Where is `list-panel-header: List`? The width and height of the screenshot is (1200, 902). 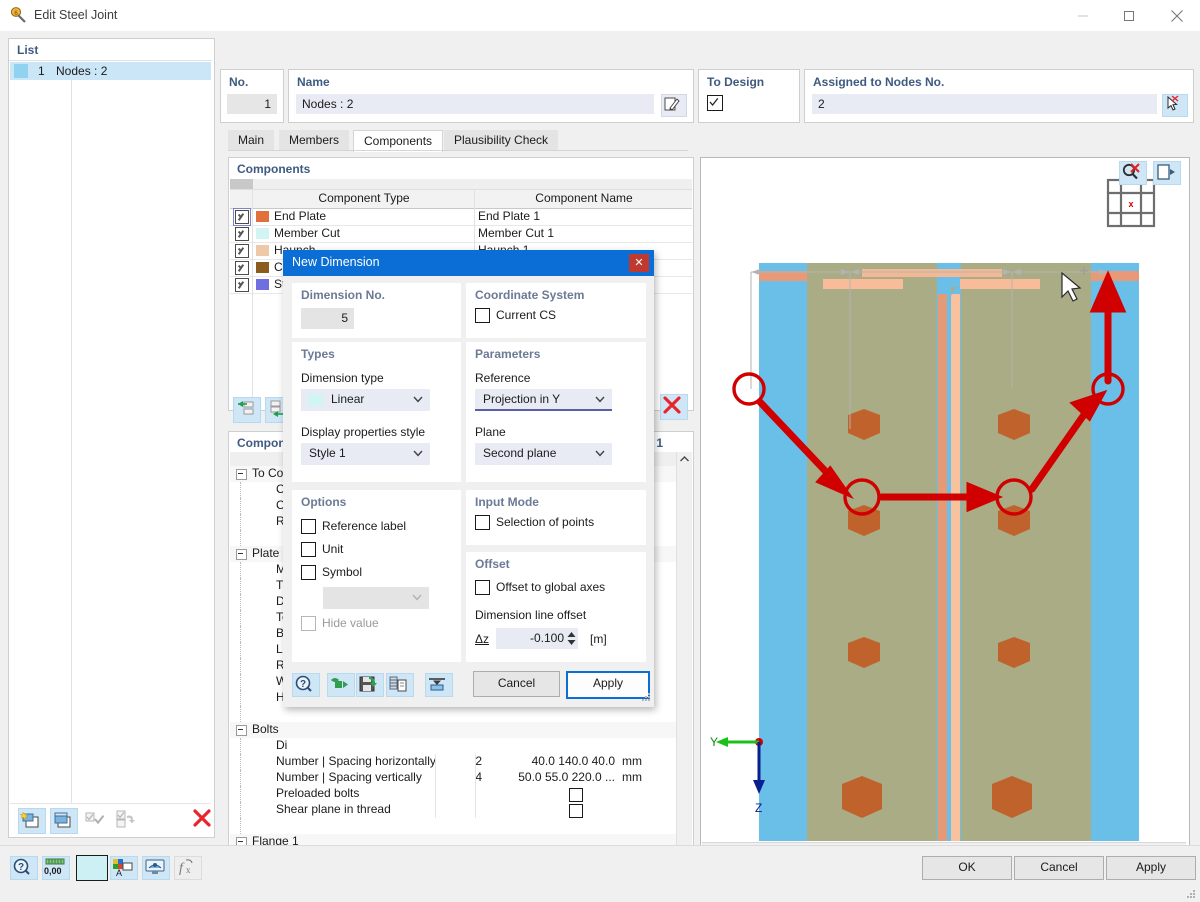
list-panel-header: List is located at coordinates (110, 49).